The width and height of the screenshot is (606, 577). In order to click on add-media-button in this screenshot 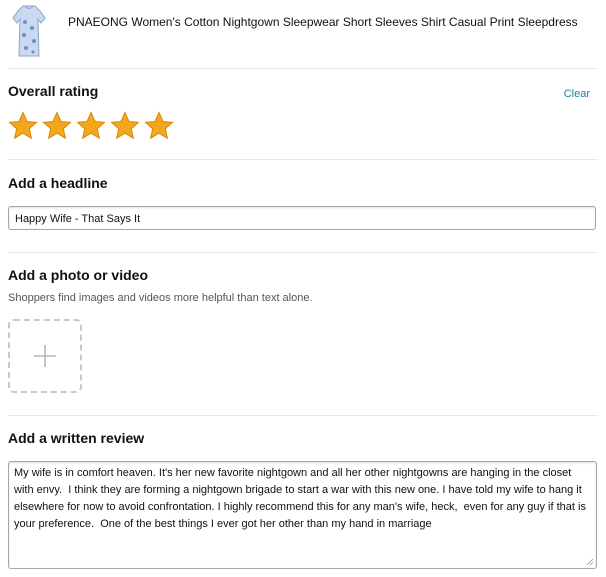, I will do `click(45, 356)`.